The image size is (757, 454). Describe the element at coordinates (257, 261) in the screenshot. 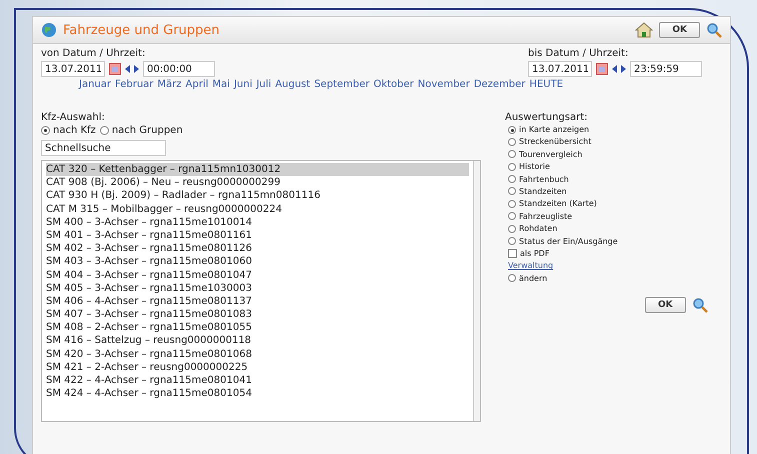

I see `list-item: SM 403 – 3-Achser – rgna115me0801060` at that location.